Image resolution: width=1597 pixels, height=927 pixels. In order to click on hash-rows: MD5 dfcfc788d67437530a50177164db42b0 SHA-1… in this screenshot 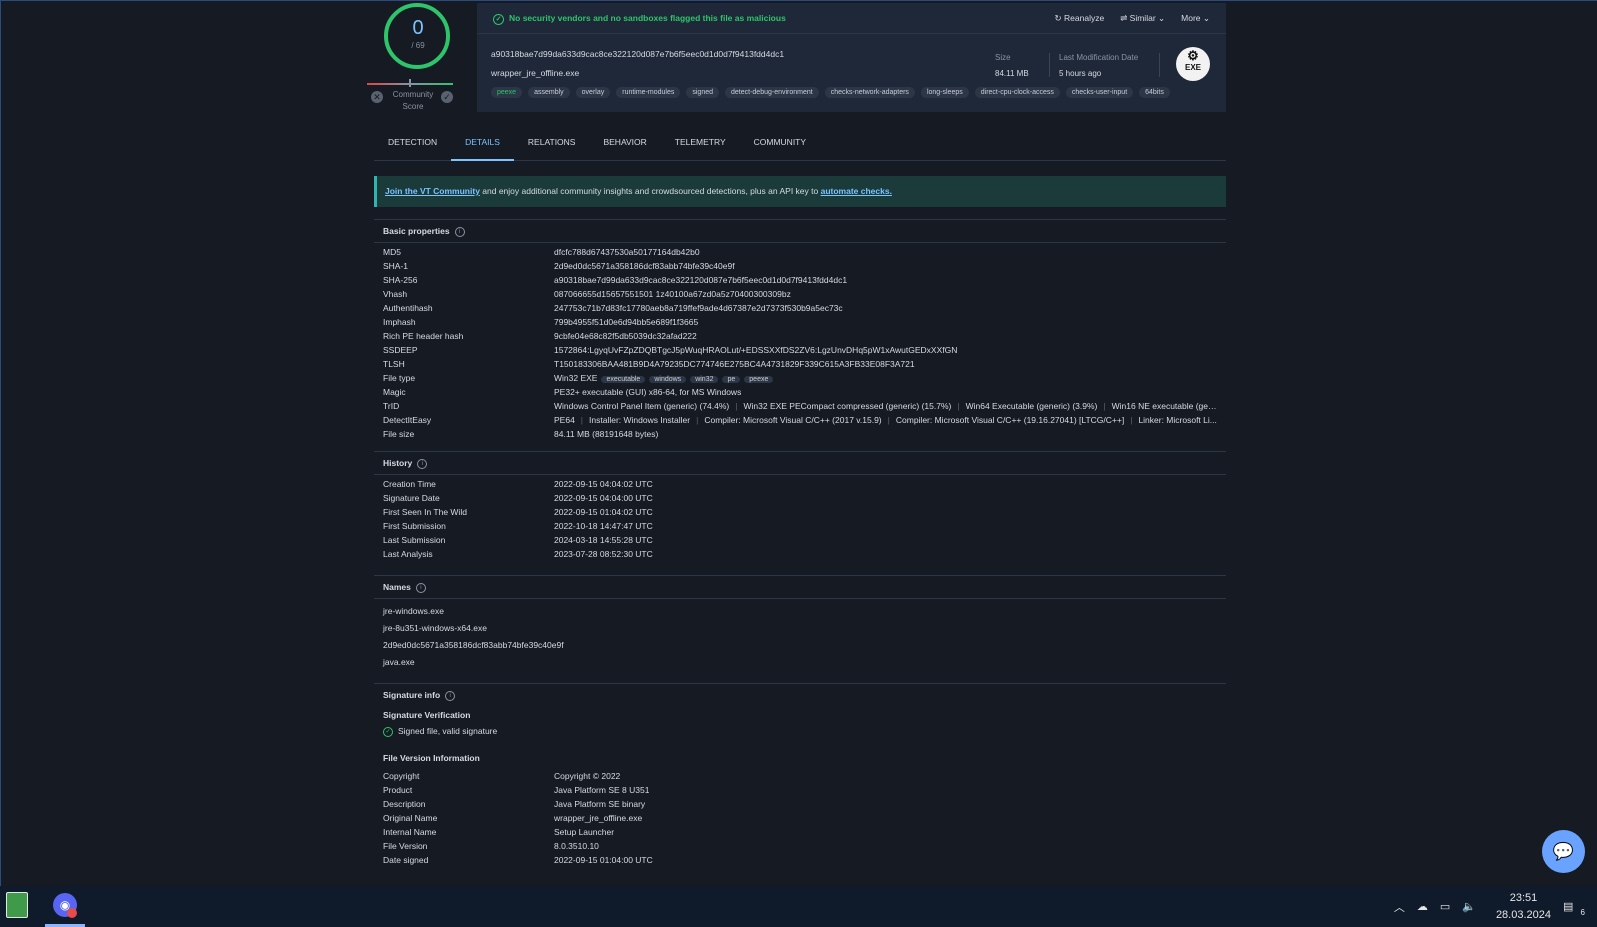, I will do `click(800, 308)`.